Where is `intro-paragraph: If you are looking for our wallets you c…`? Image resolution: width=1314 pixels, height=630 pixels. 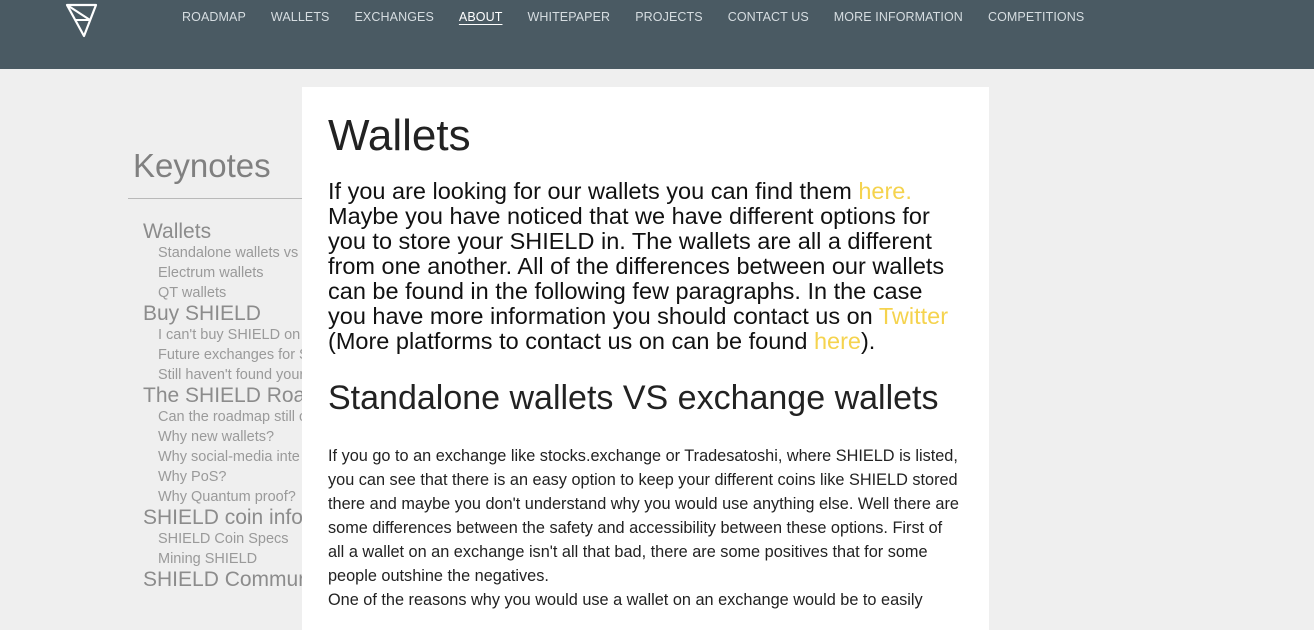 intro-paragraph: If you are looking for our wallets you c… is located at coordinates (645, 266).